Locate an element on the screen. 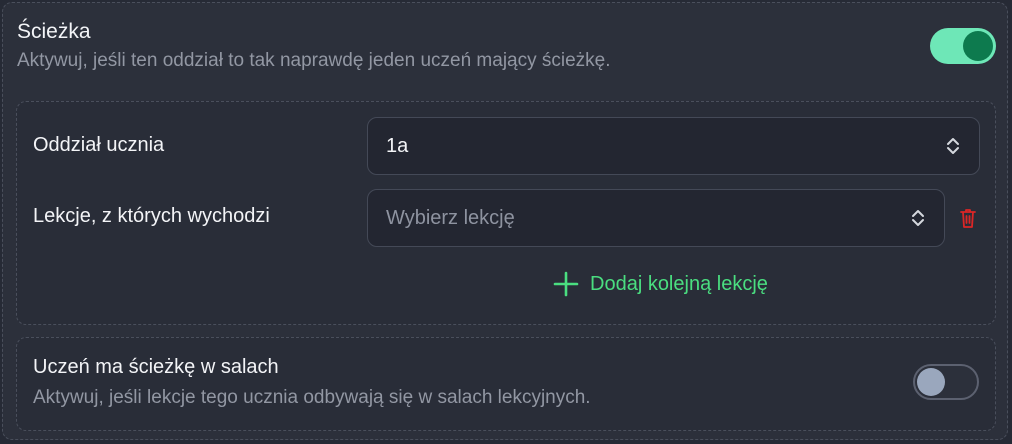  class-select-value: 1a is located at coordinates (397, 146).